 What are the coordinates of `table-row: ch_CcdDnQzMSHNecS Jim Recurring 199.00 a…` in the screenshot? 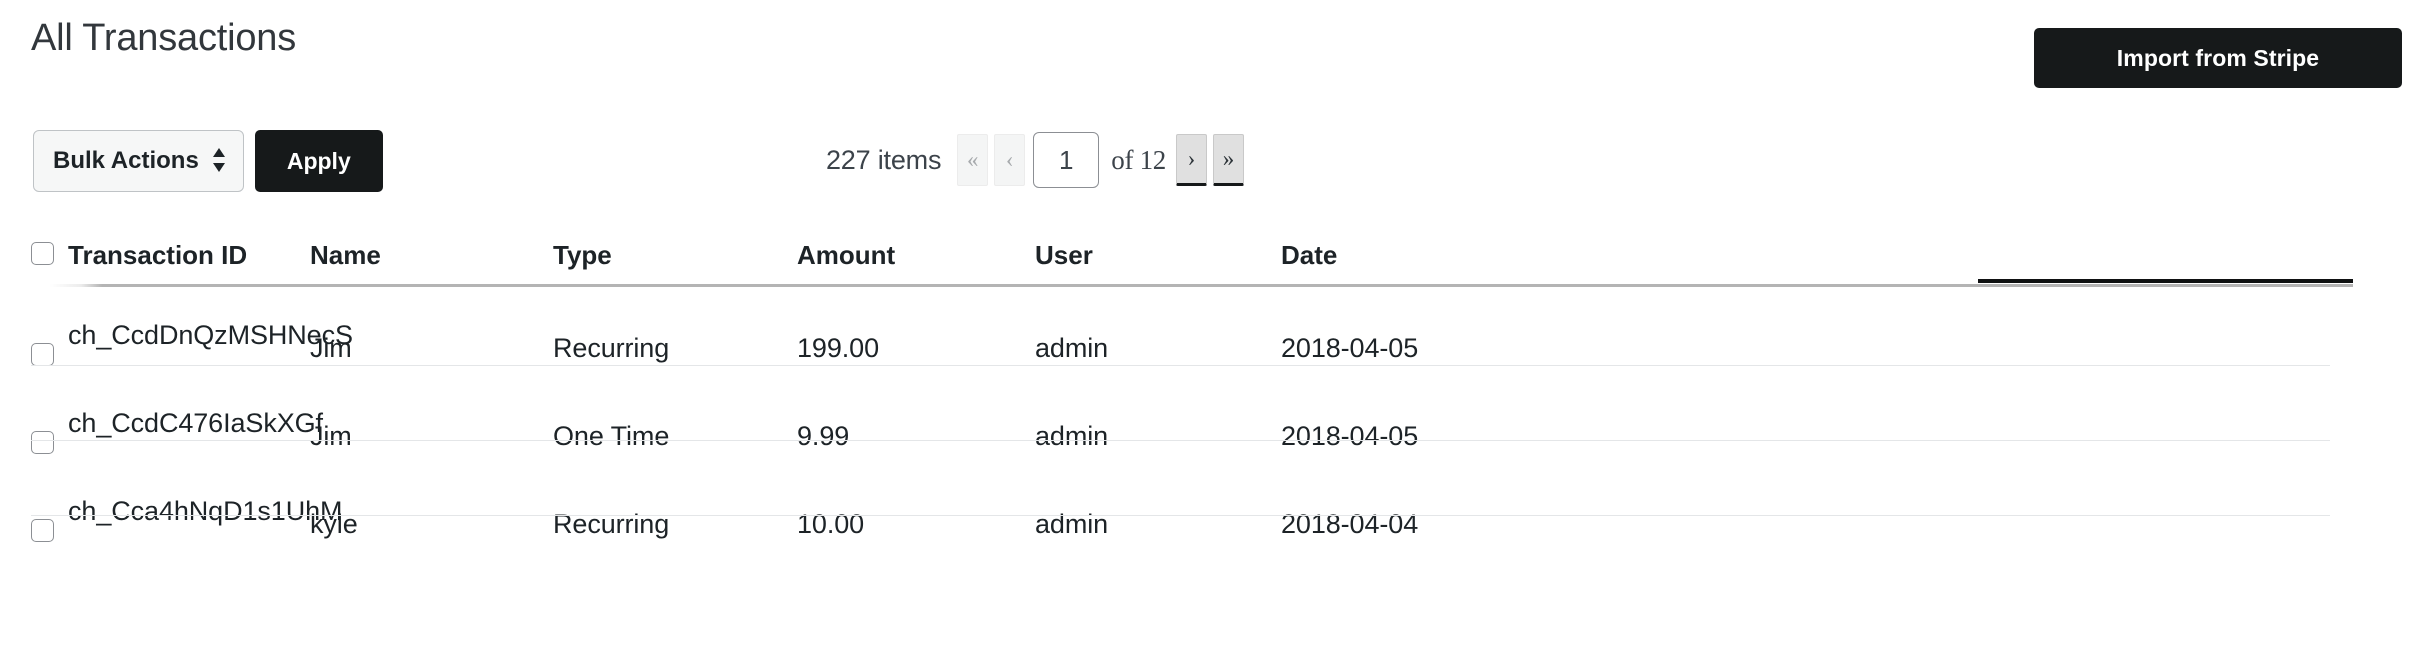 It's located at (1217, 352).